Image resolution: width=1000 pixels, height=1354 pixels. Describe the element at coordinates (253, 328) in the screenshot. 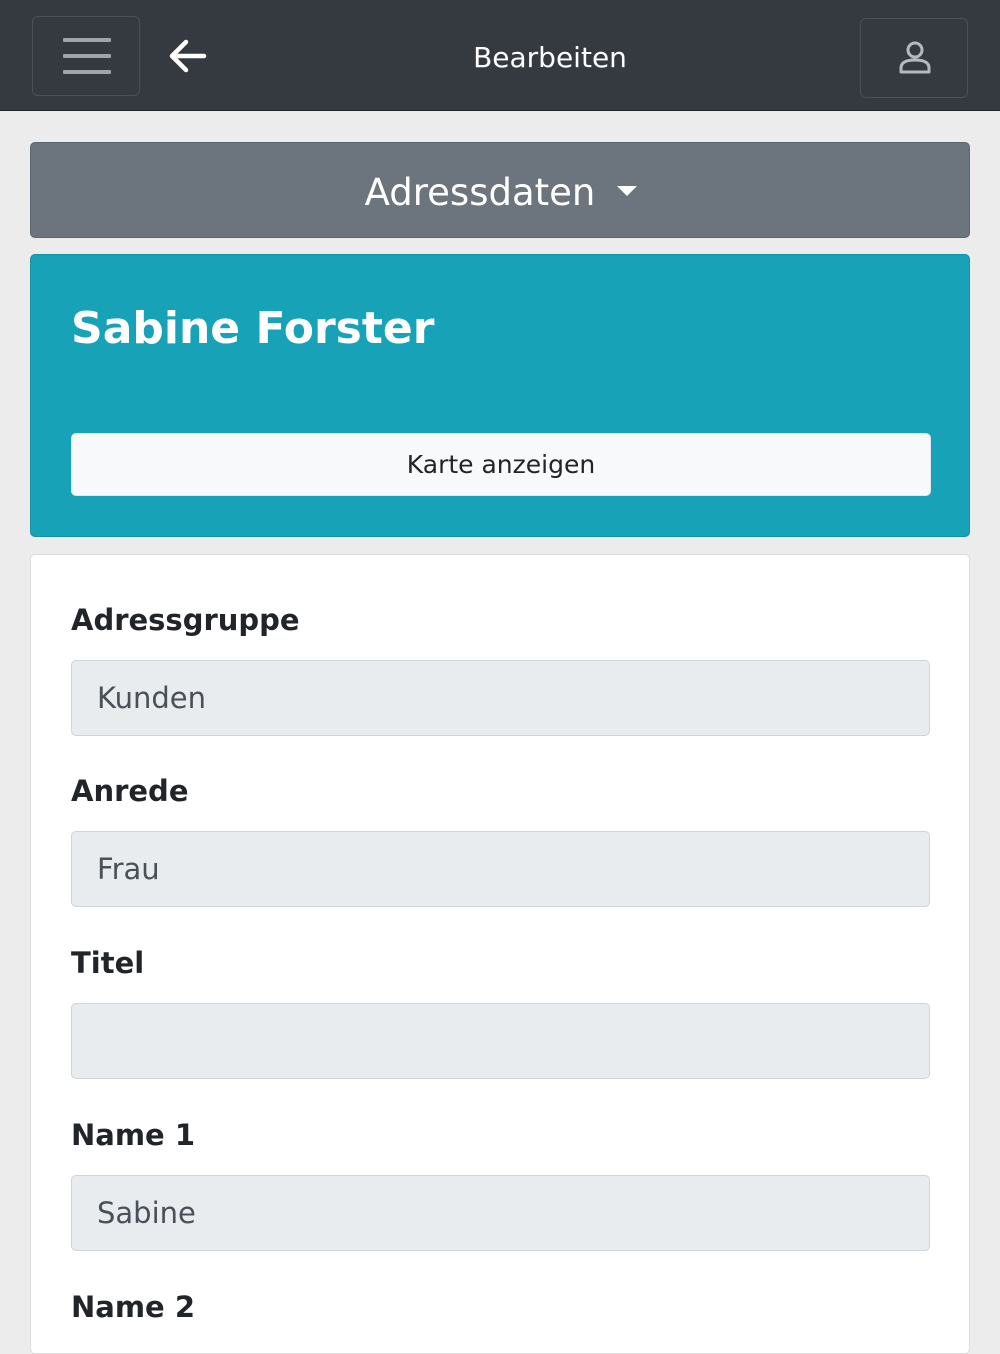

I see `contact-name: Sabine Forster` at that location.